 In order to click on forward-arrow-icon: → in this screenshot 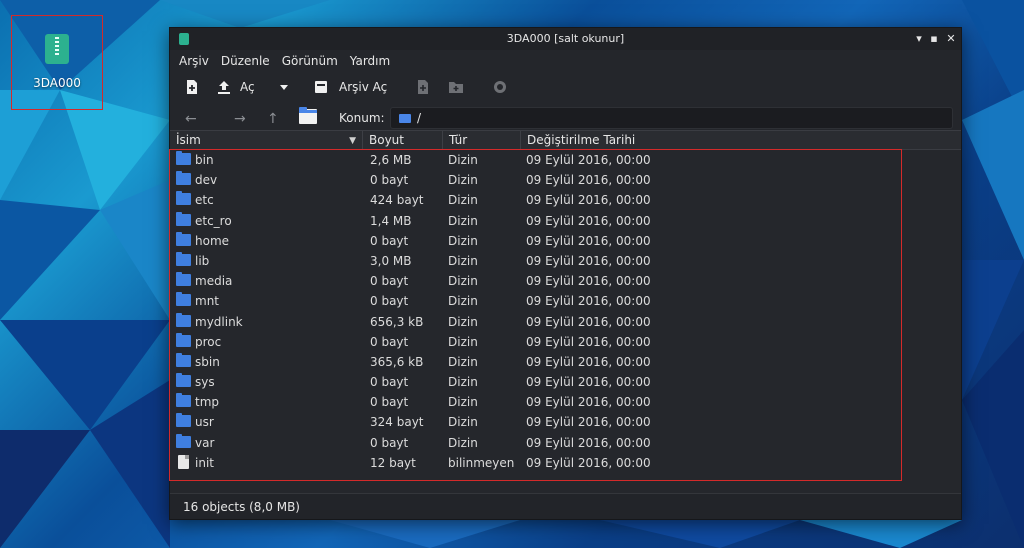, I will do `click(240, 119)`.